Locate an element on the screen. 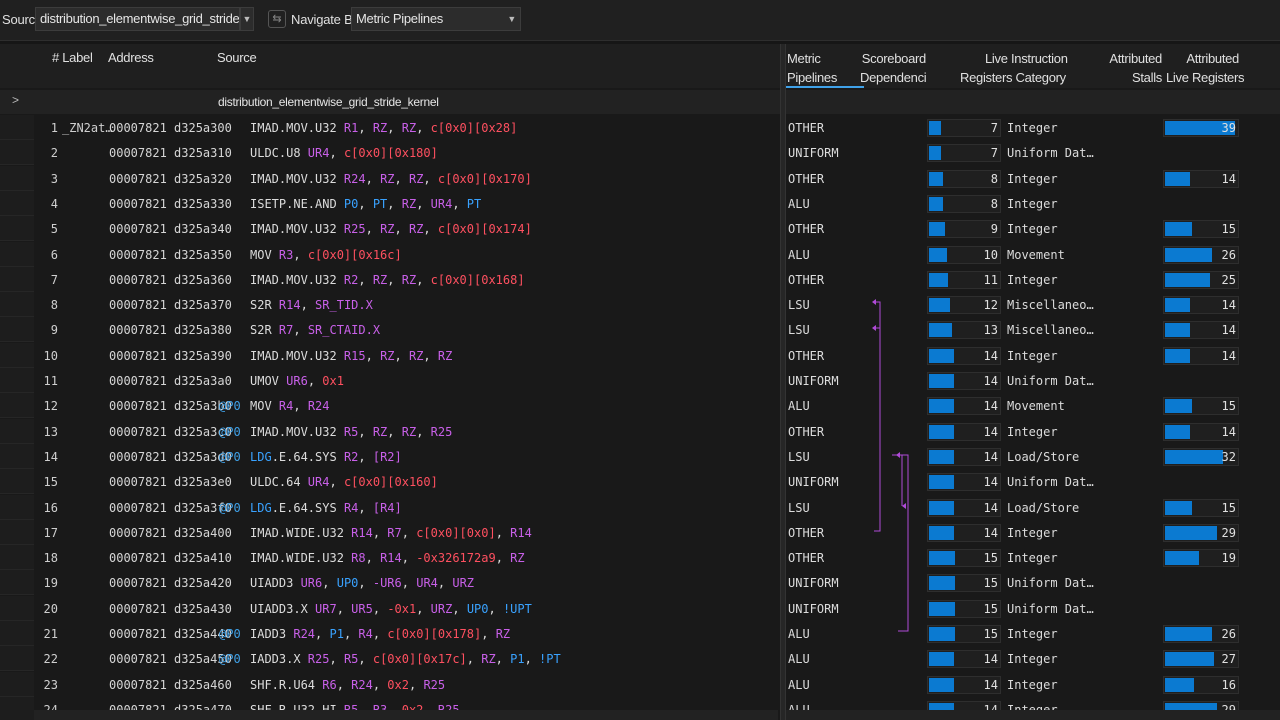 The width and height of the screenshot is (1280, 720). instruction-category: Integer is located at coordinates (1032, 355).